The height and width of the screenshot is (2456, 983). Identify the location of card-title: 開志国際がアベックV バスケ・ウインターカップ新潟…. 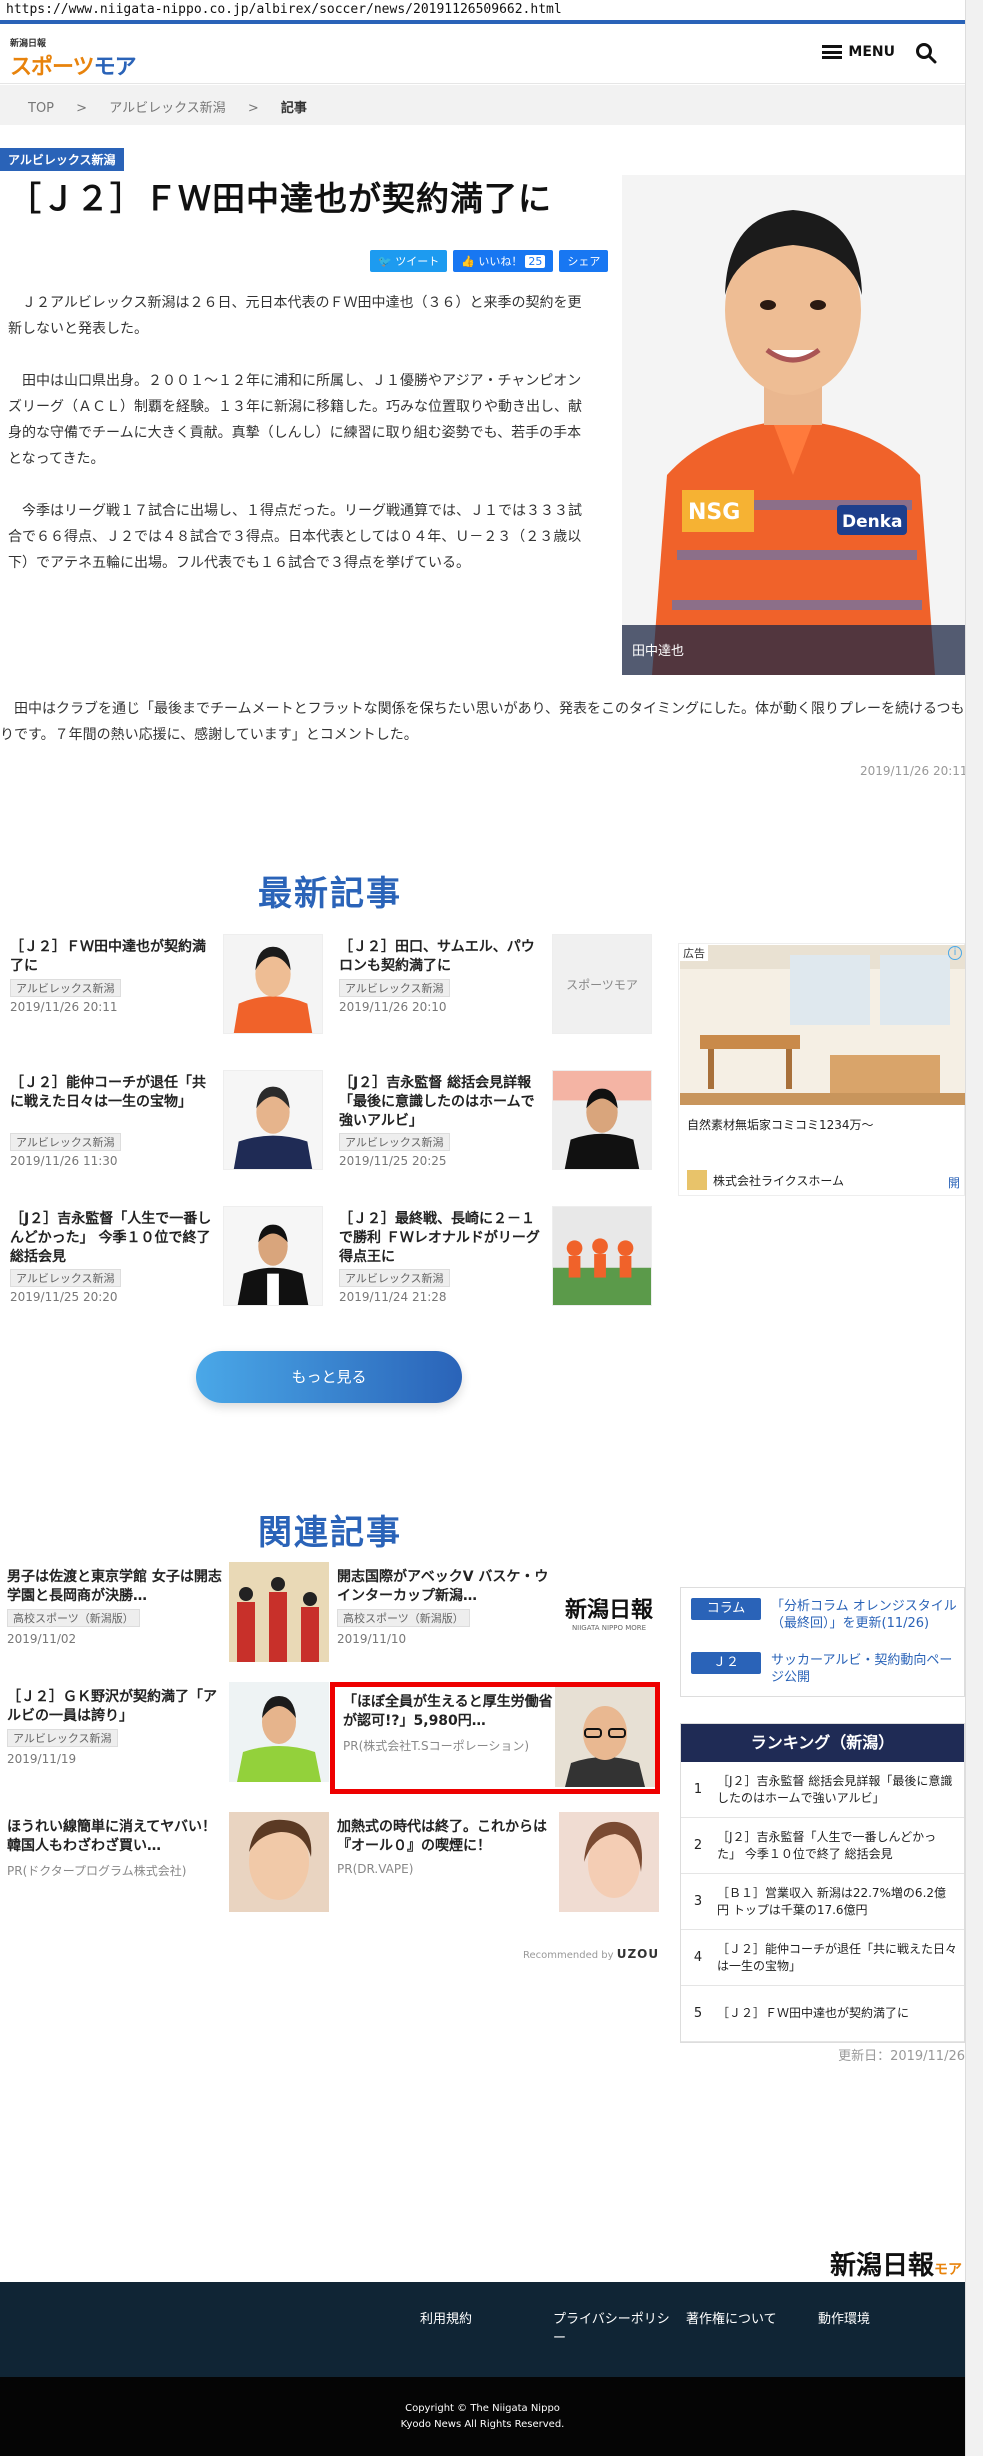
(443, 1586).